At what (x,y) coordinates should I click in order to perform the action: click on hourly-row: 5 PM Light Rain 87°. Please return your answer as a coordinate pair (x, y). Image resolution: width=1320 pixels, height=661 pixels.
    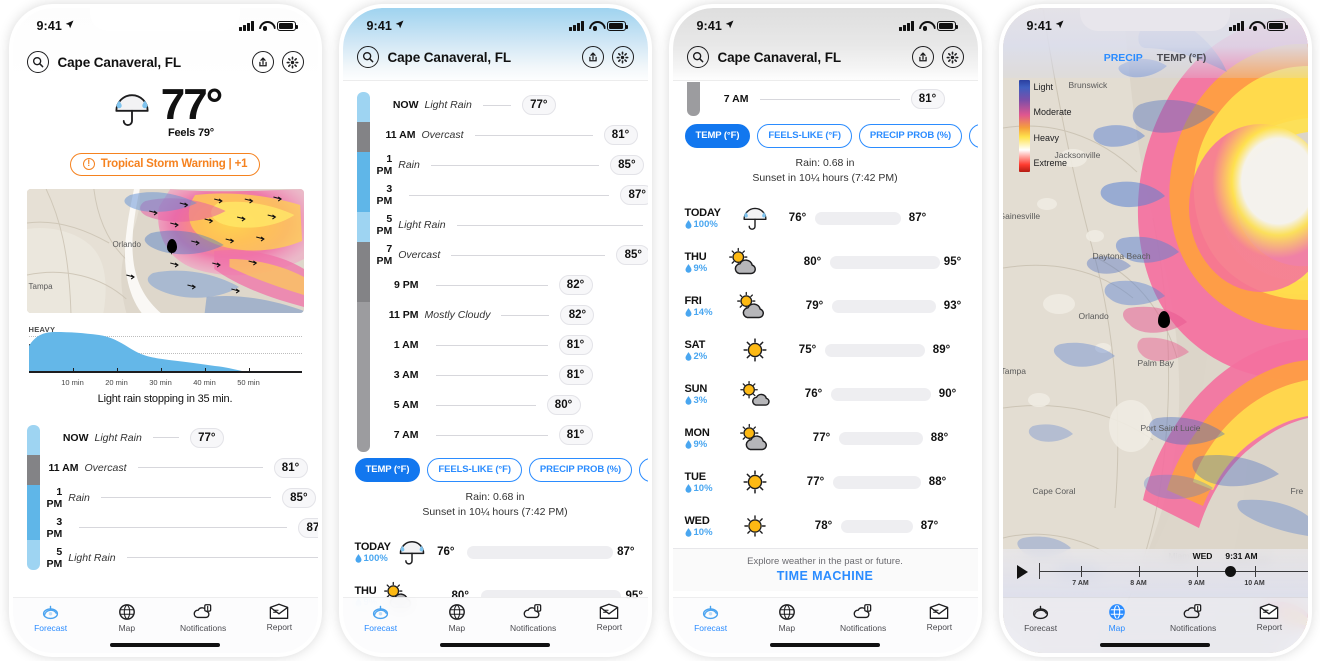
    Looking at the image, I should click on (165, 558).